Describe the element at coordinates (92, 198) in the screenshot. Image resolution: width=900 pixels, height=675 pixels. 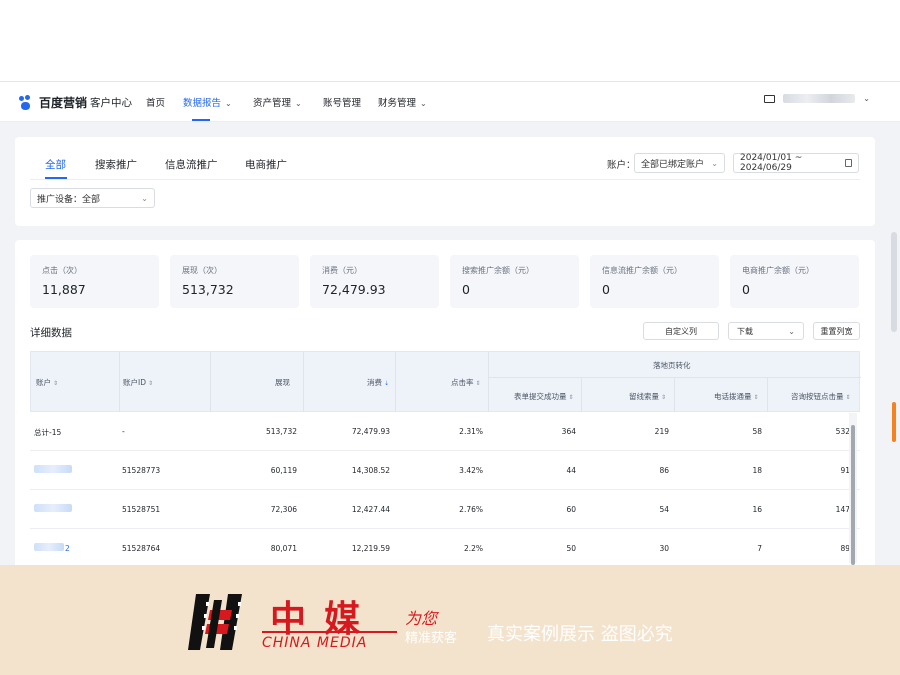
I see `device-filter-select: 推广设备：全部 ⌄` at that location.